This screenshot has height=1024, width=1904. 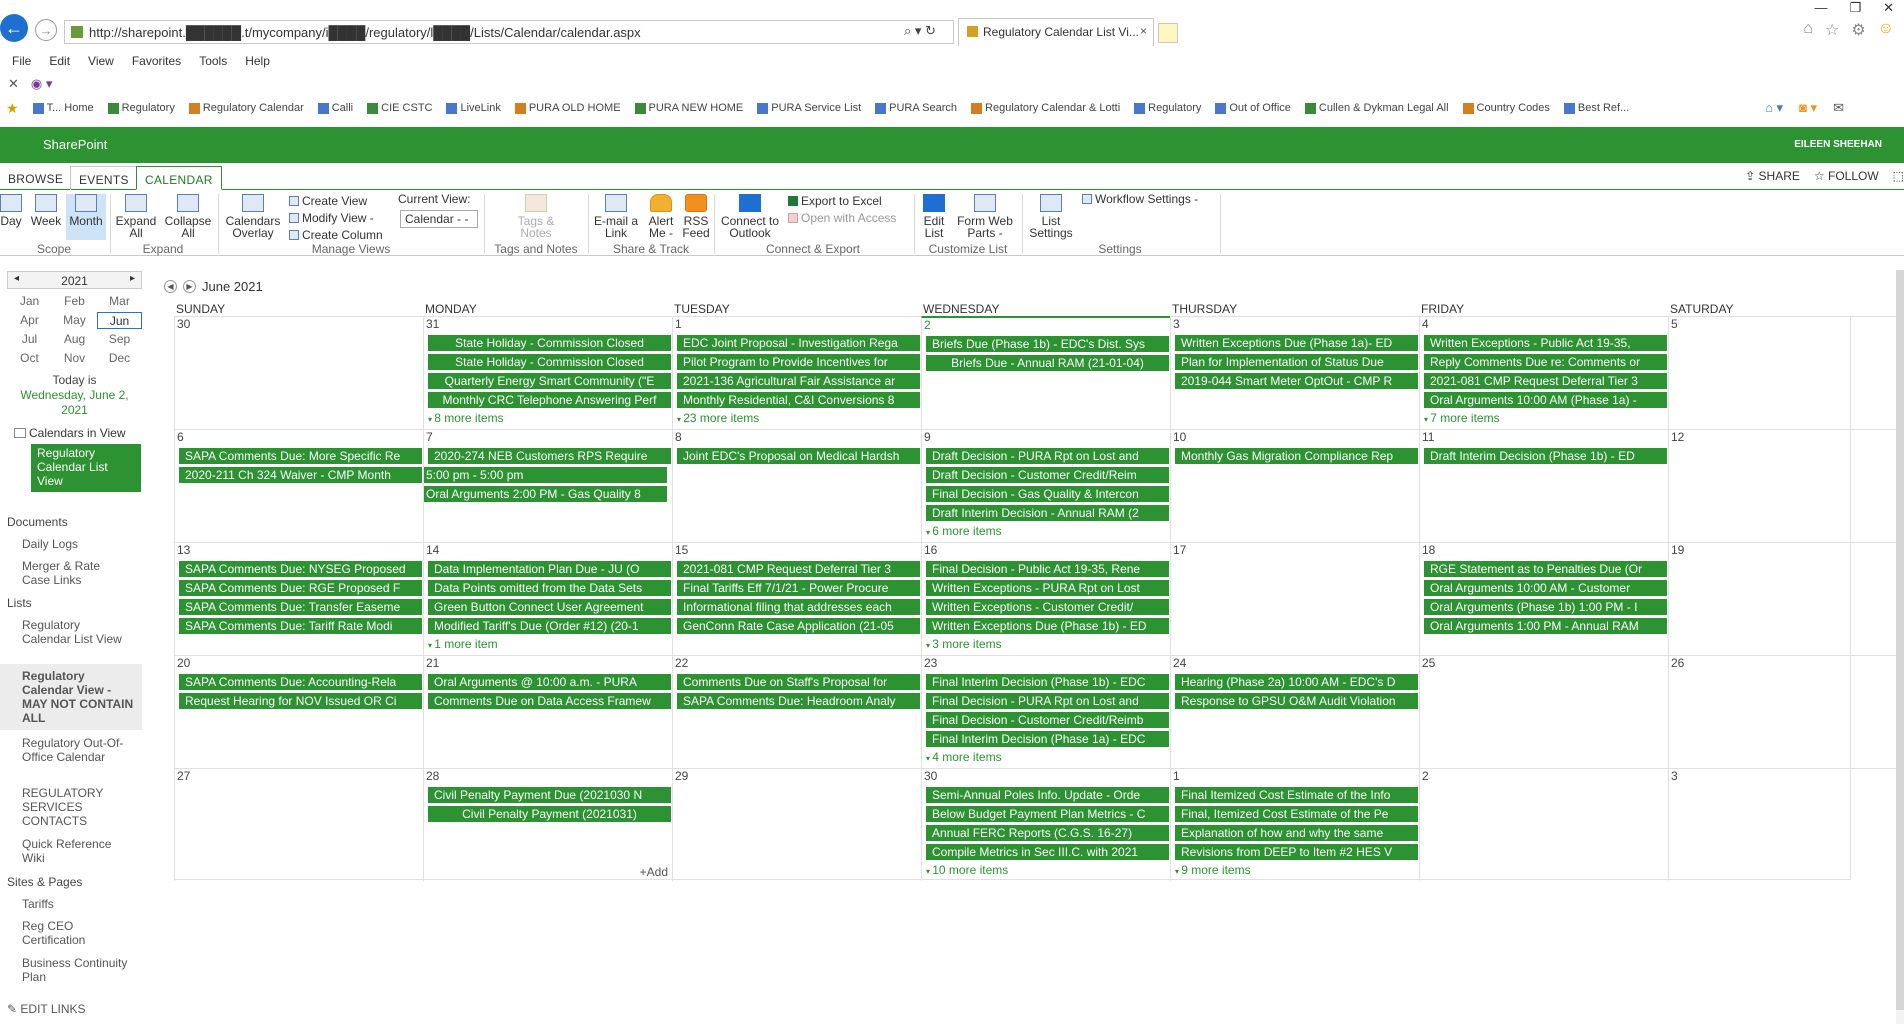 I want to click on favorite-link: LiveLink, so click(x=473, y=108).